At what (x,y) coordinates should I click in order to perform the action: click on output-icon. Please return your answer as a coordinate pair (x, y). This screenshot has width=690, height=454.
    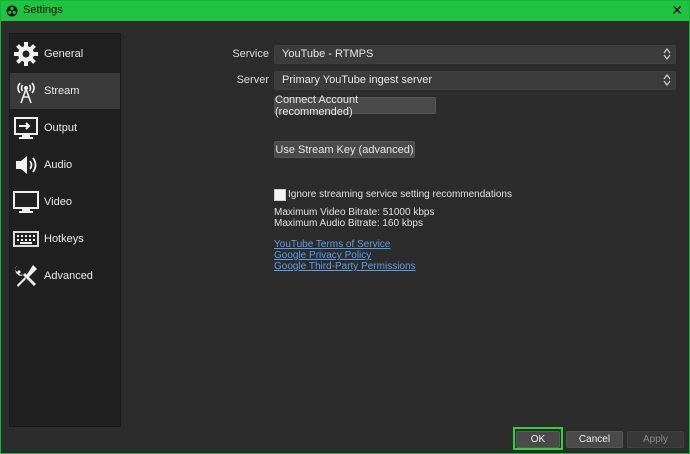
    Looking at the image, I should click on (26, 128).